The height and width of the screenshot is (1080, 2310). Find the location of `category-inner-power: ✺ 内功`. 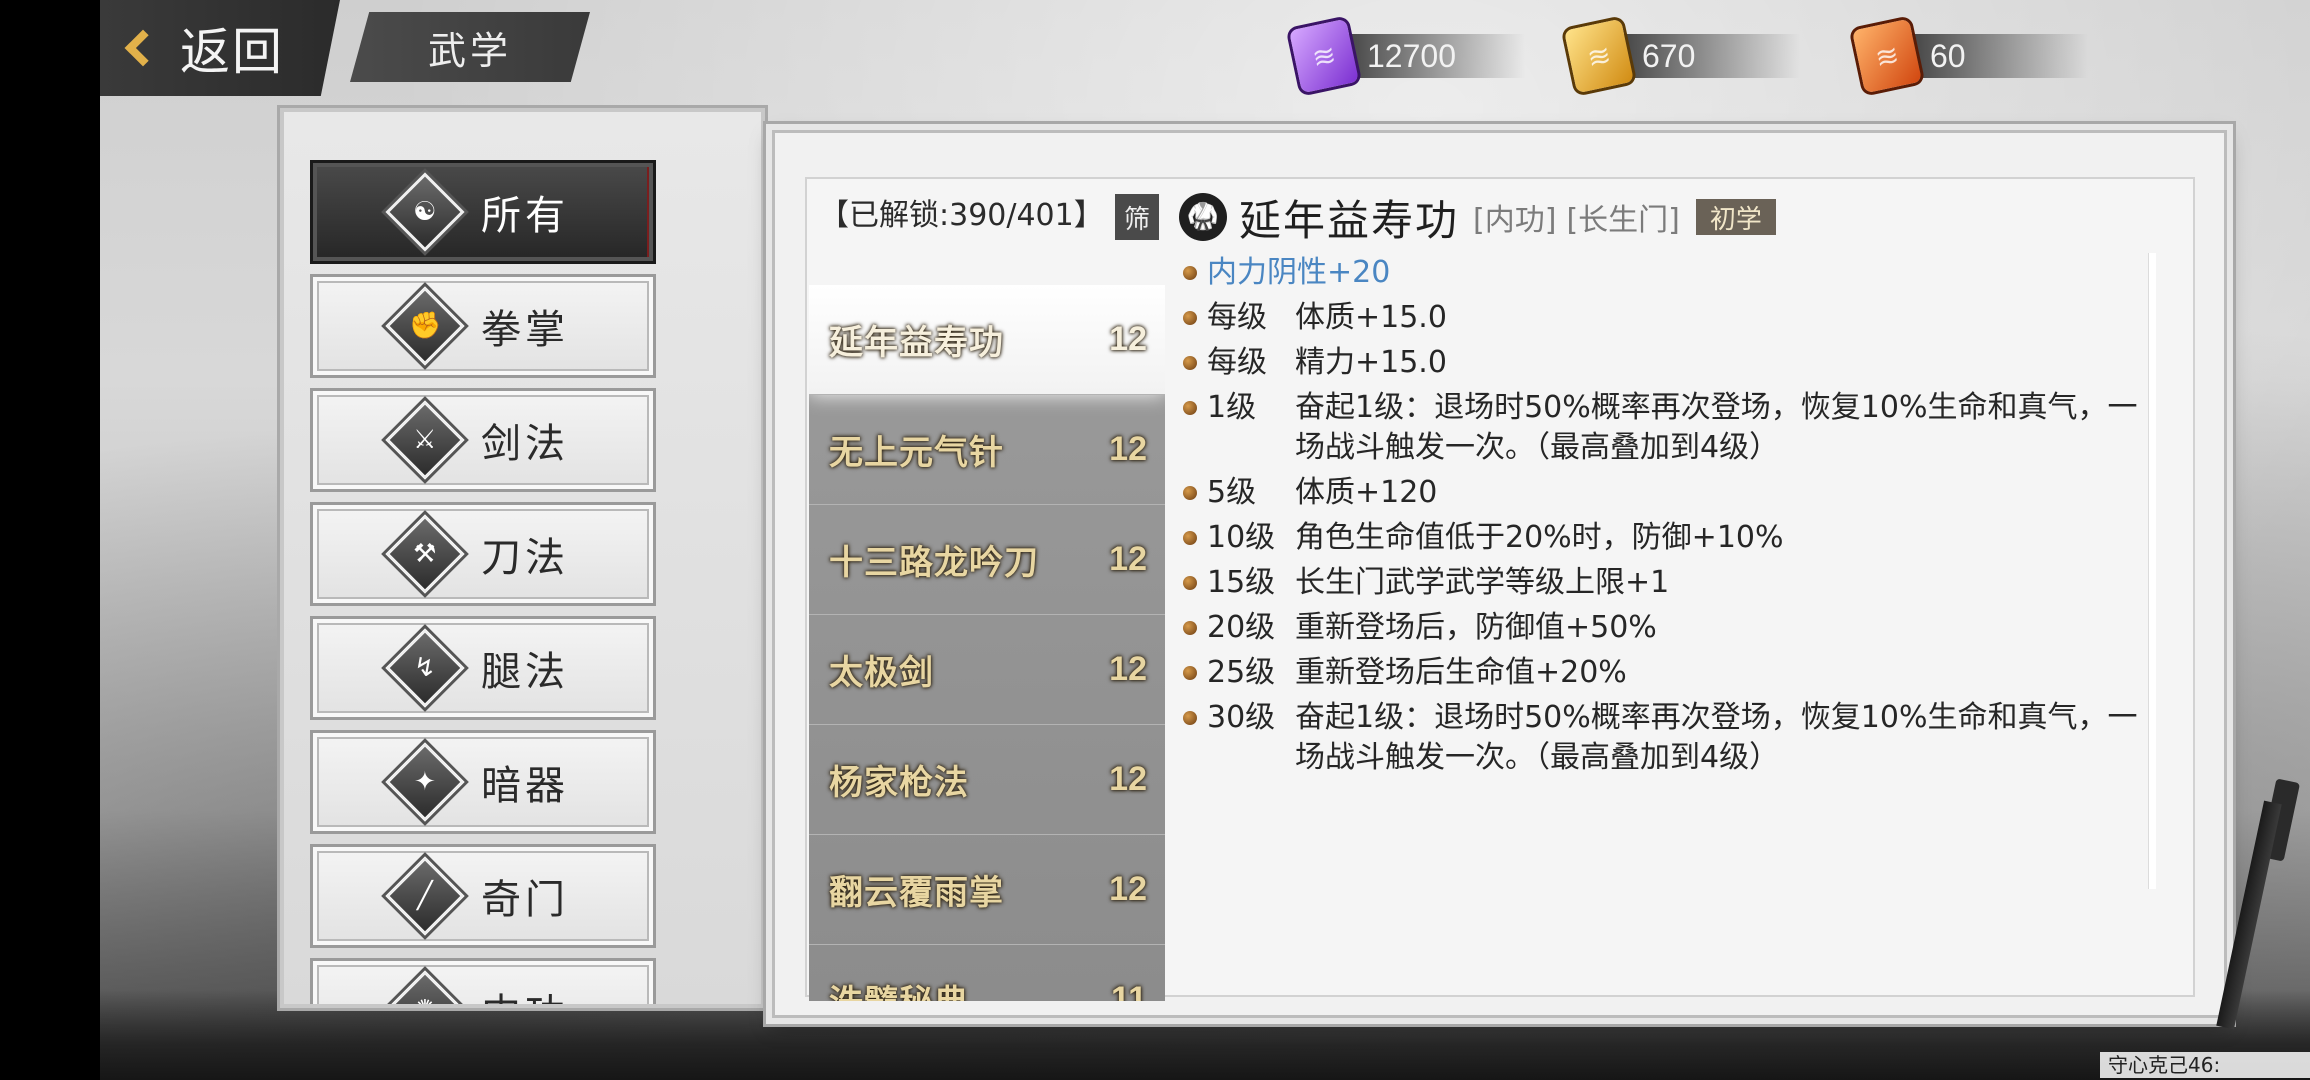

category-inner-power: ✺ 内功 is located at coordinates (483, 981).